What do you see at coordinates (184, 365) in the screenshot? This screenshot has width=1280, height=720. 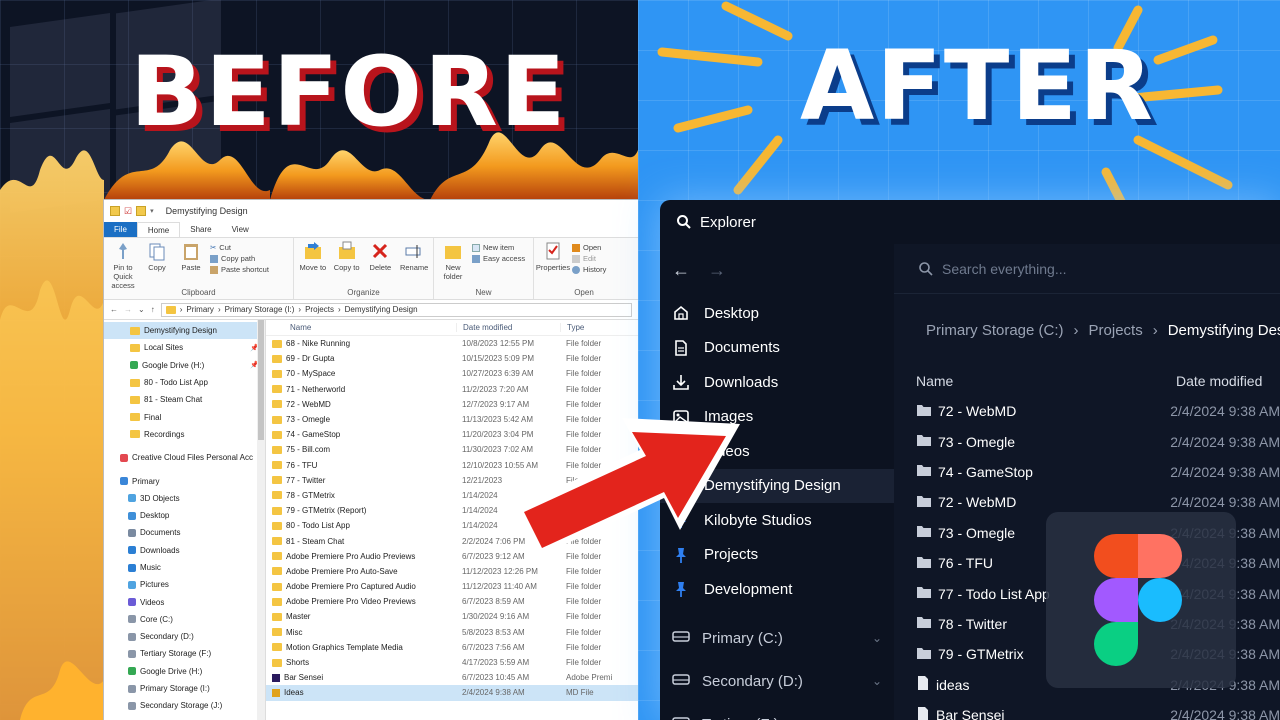 I see `old-nav-item: Google Drive (H:) 📌` at bounding box center [184, 365].